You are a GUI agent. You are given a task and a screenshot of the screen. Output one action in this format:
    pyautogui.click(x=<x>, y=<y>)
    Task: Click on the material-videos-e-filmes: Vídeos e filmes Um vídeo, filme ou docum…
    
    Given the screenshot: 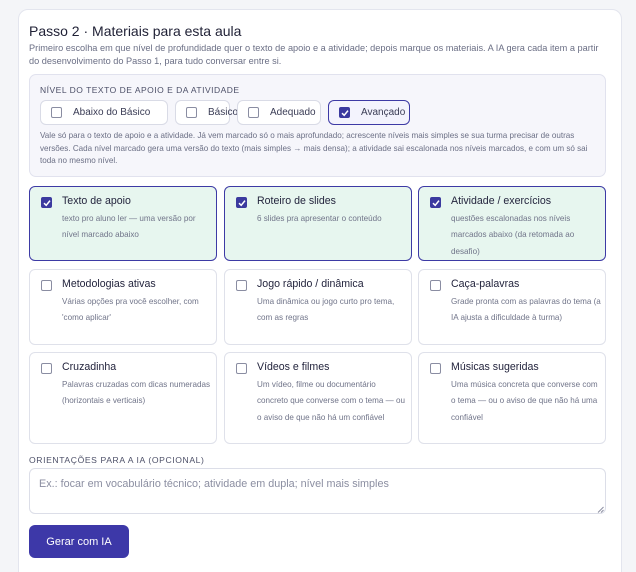 What is the action you would take?
    pyautogui.click(x=318, y=398)
    